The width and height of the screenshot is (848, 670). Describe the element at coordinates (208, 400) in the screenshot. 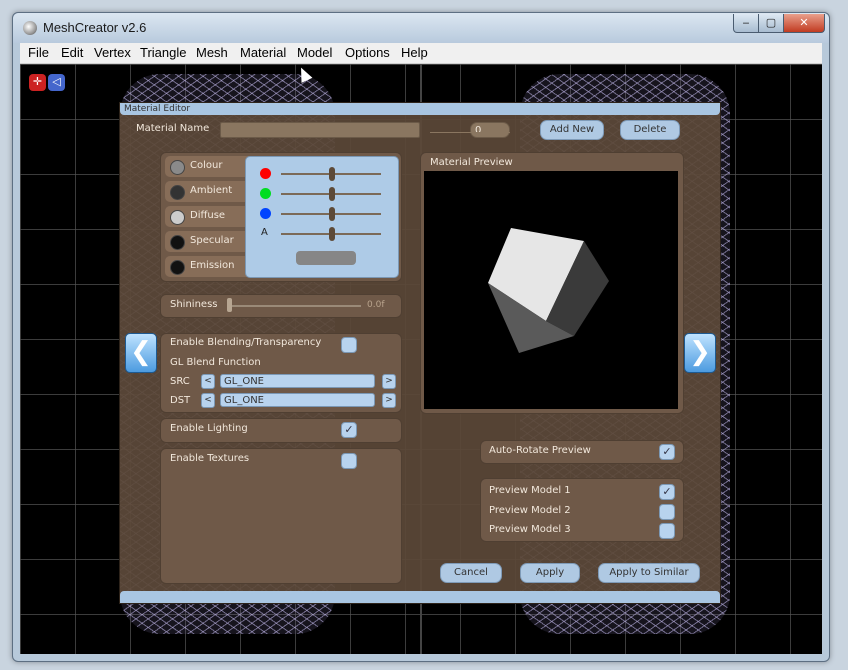

I see `dst-prev-button: <` at that location.